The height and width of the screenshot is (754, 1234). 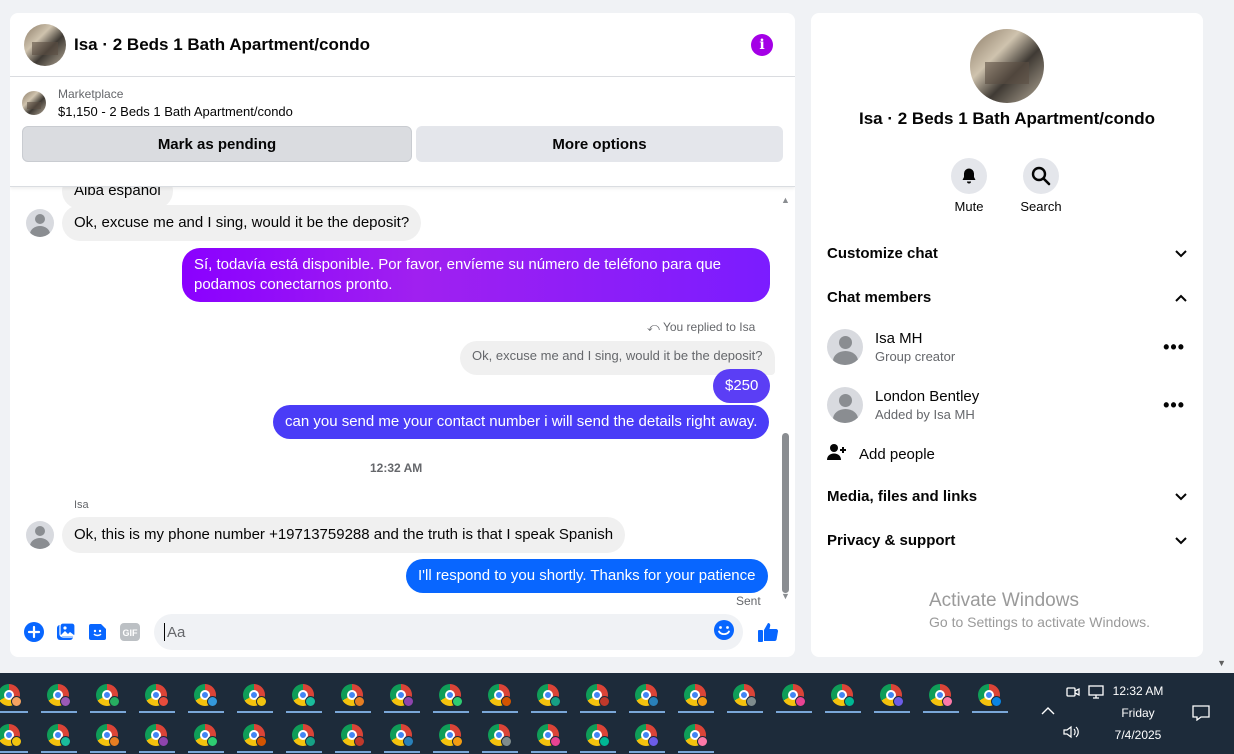 I want to click on add-people-button: Add people, so click(x=1007, y=454).